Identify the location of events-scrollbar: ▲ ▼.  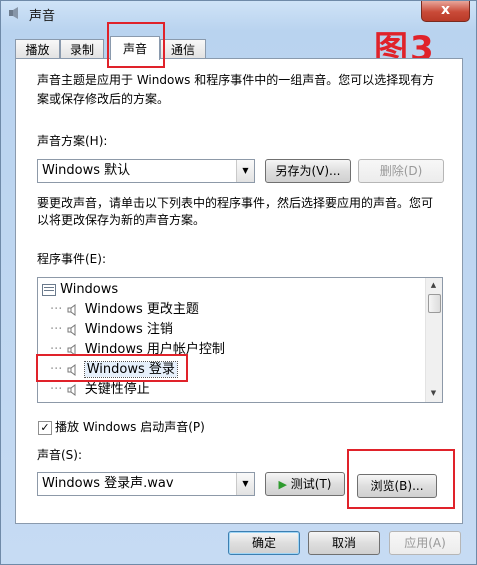
(433, 340).